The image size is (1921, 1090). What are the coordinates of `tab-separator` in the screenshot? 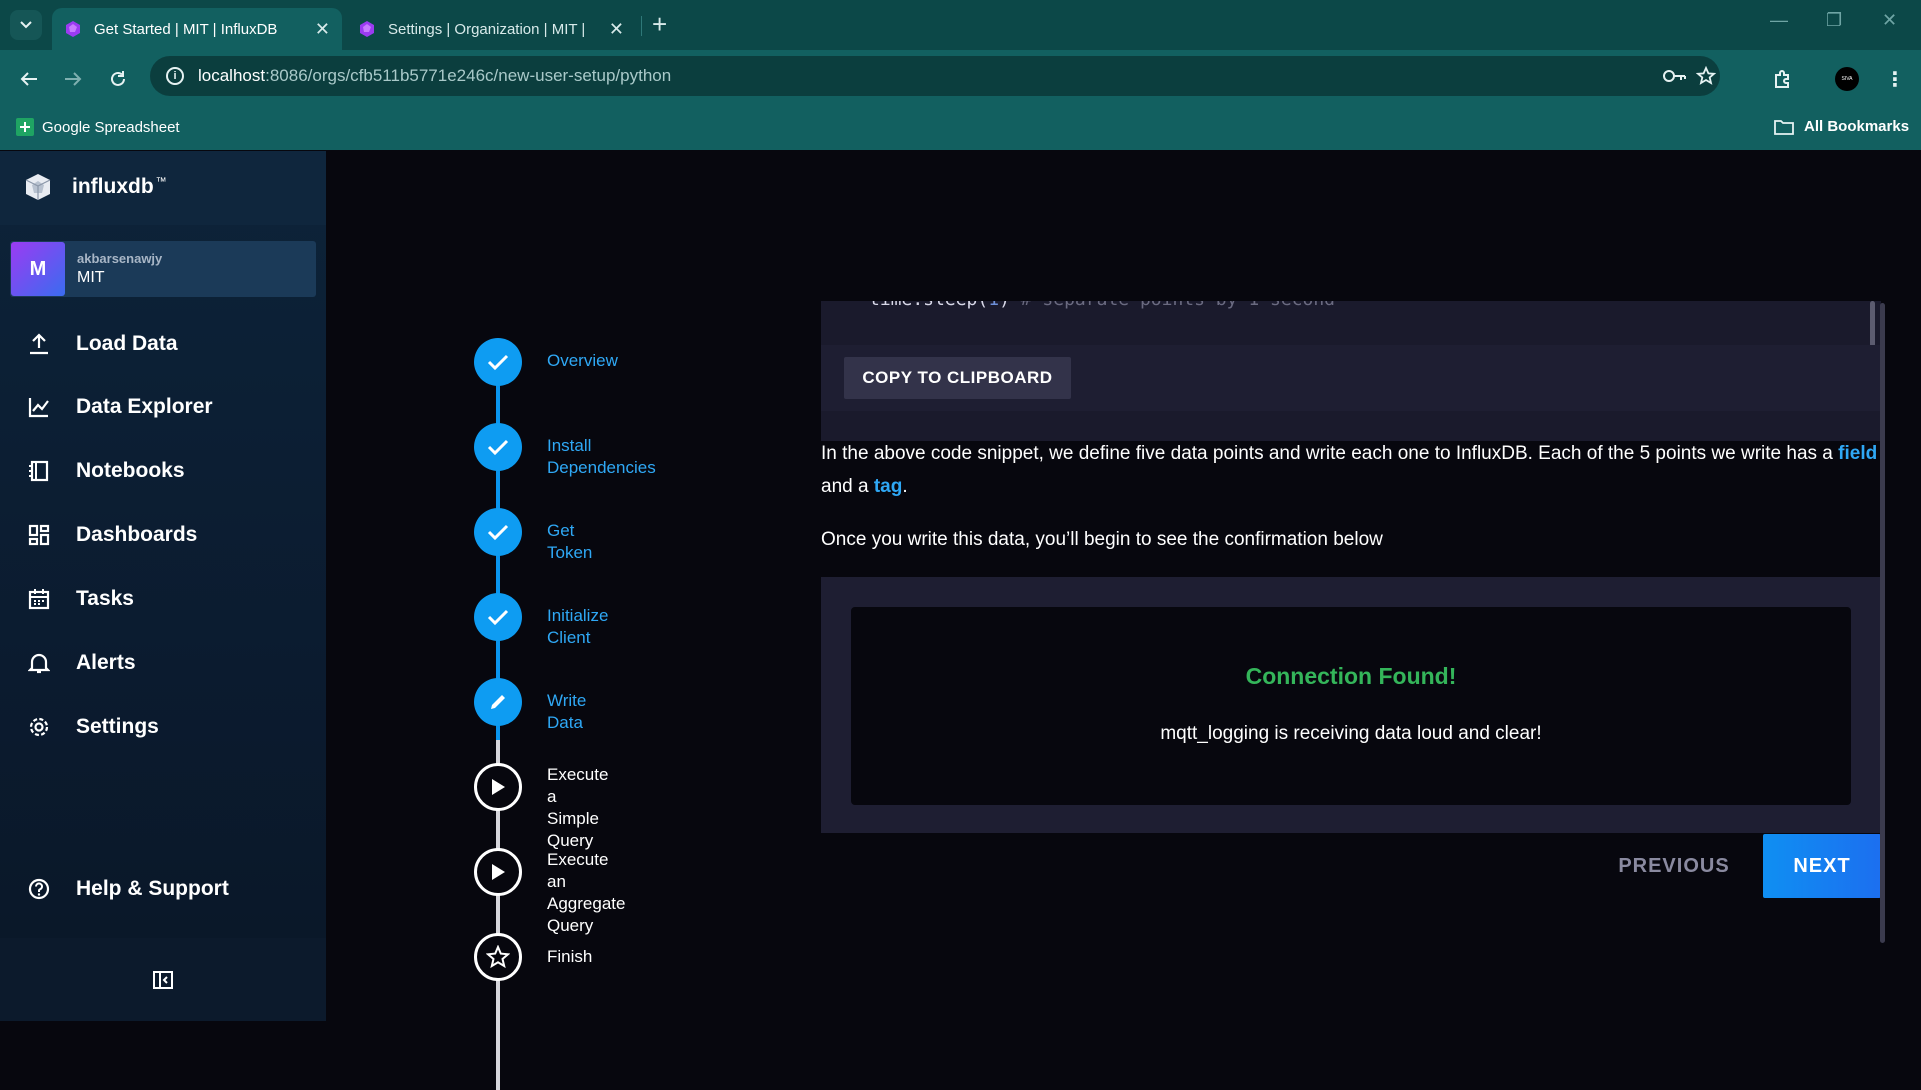 It's located at (641, 26).